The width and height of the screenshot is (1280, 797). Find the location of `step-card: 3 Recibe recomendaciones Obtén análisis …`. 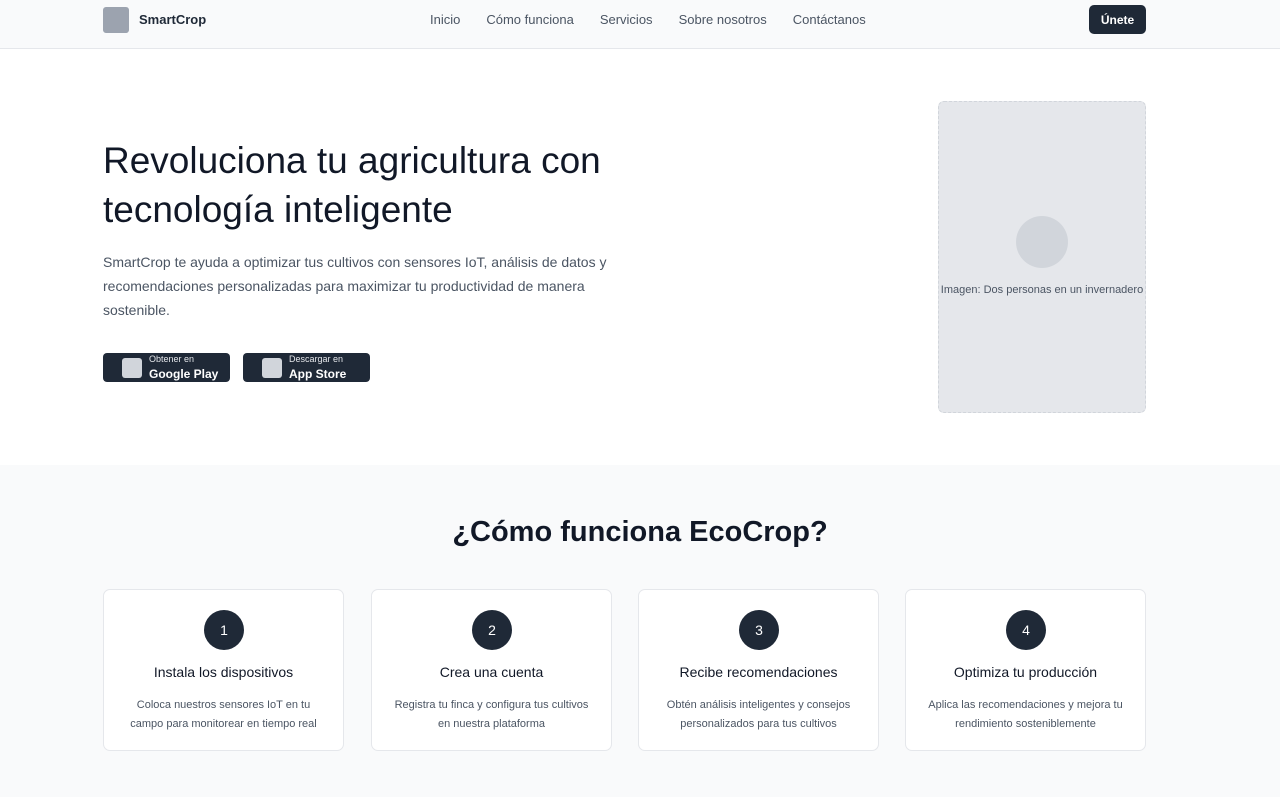

step-card: 3 Recibe recomendaciones Obtén análisis … is located at coordinates (758, 670).